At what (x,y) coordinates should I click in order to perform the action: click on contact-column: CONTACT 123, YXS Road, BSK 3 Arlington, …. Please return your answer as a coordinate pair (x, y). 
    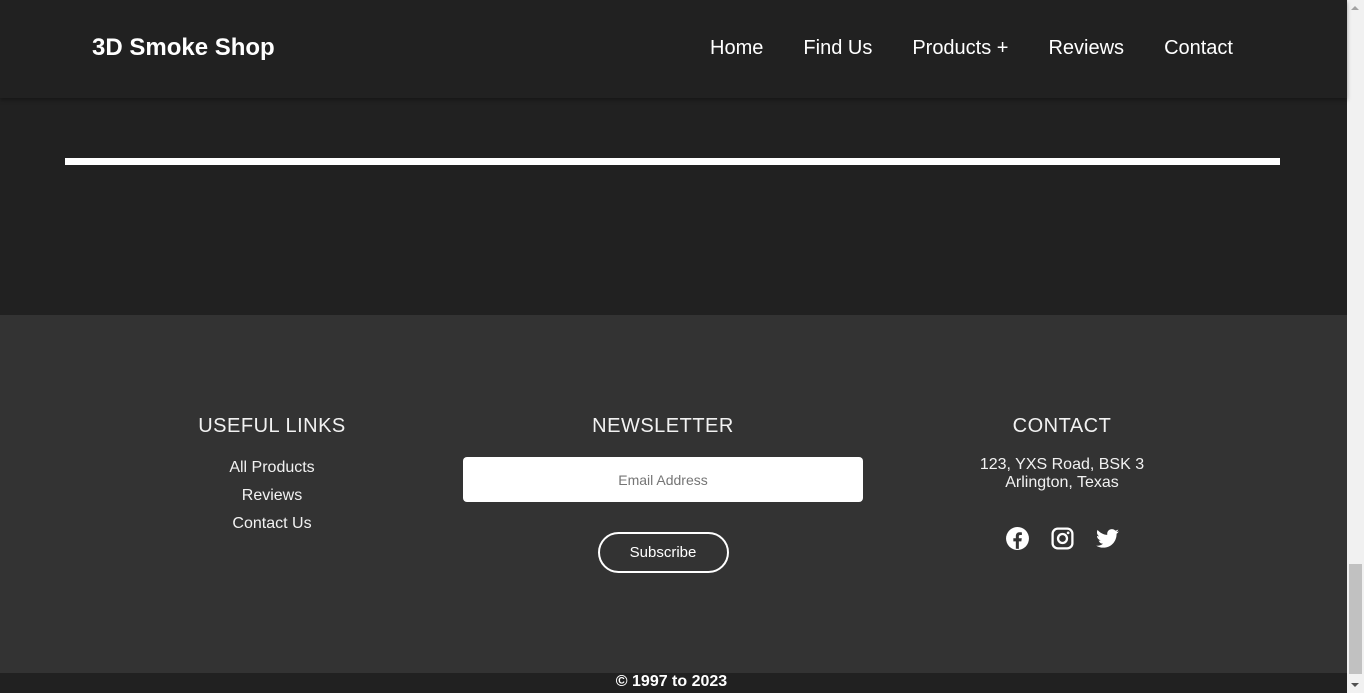
    Looking at the image, I should click on (1062, 482).